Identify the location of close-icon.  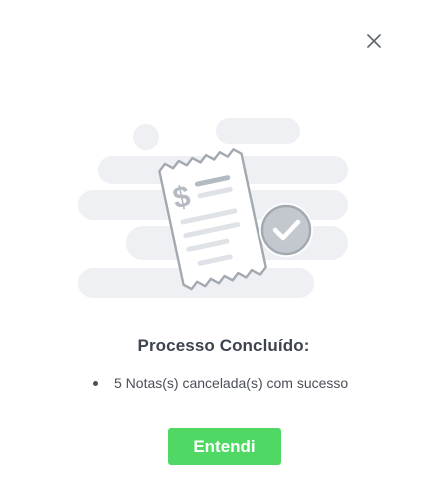
(374, 41).